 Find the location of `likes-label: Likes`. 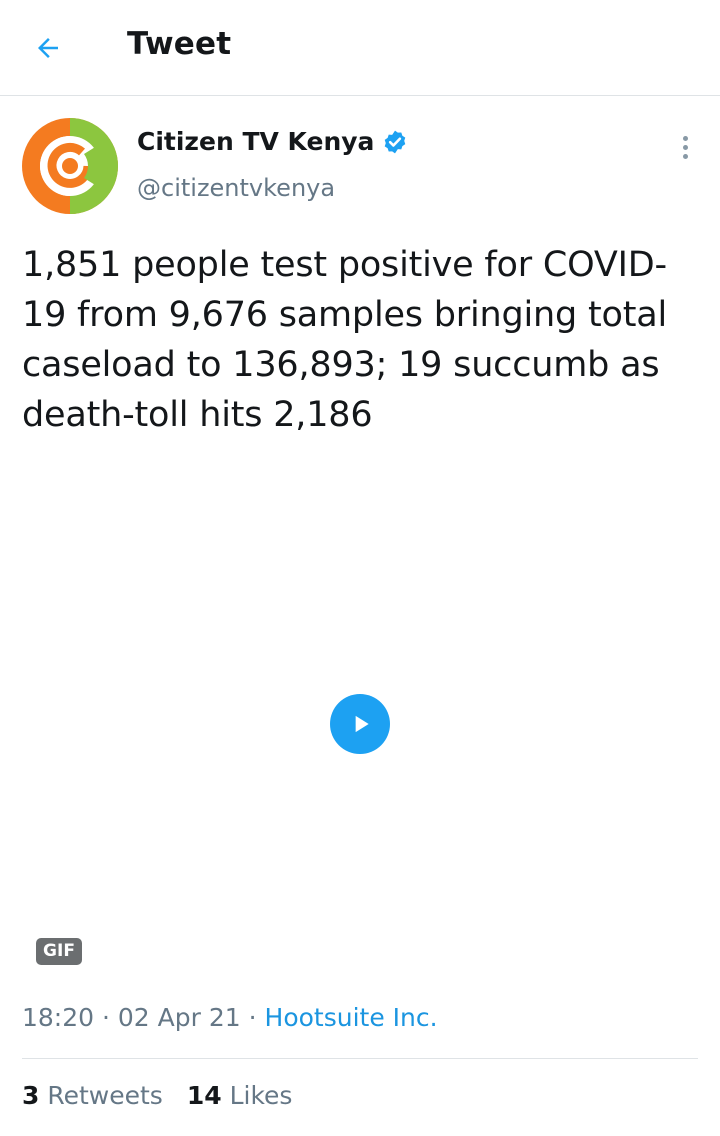

likes-label: Likes is located at coordinates (261, 1095).